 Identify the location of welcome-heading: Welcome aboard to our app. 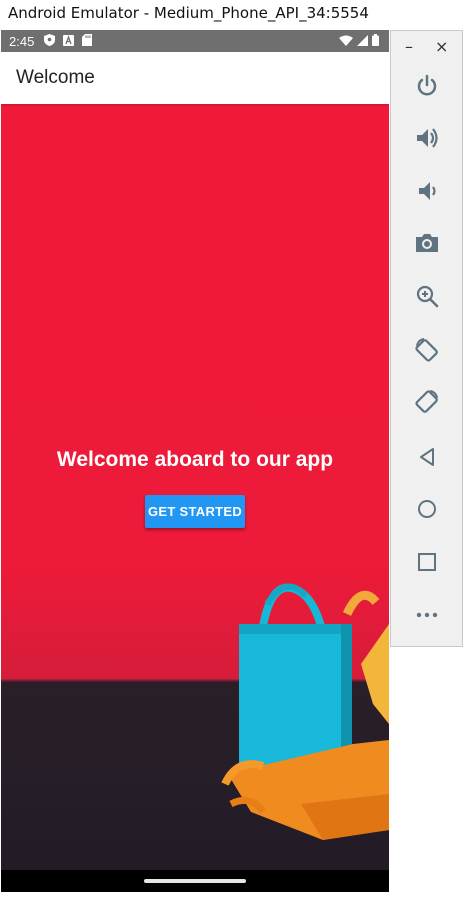
(195, 459).